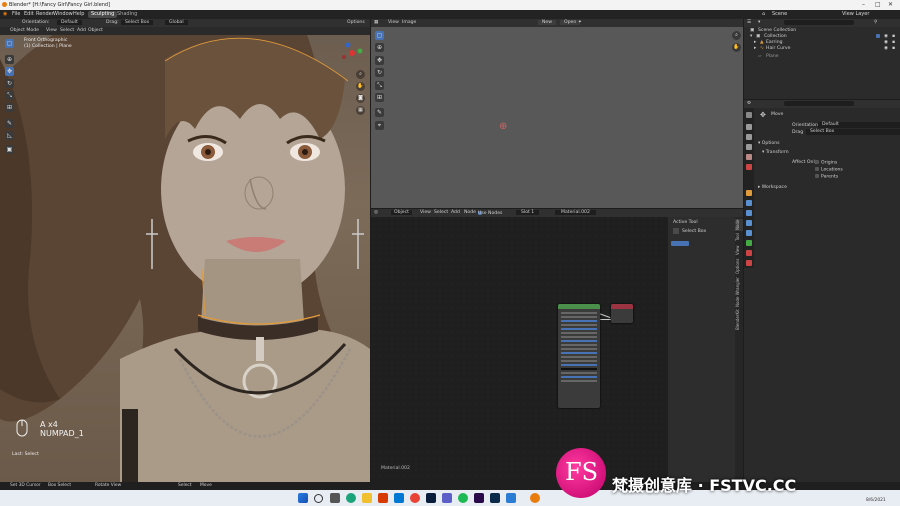  I want to click on pin-icon: ✦, so click(580, 22).